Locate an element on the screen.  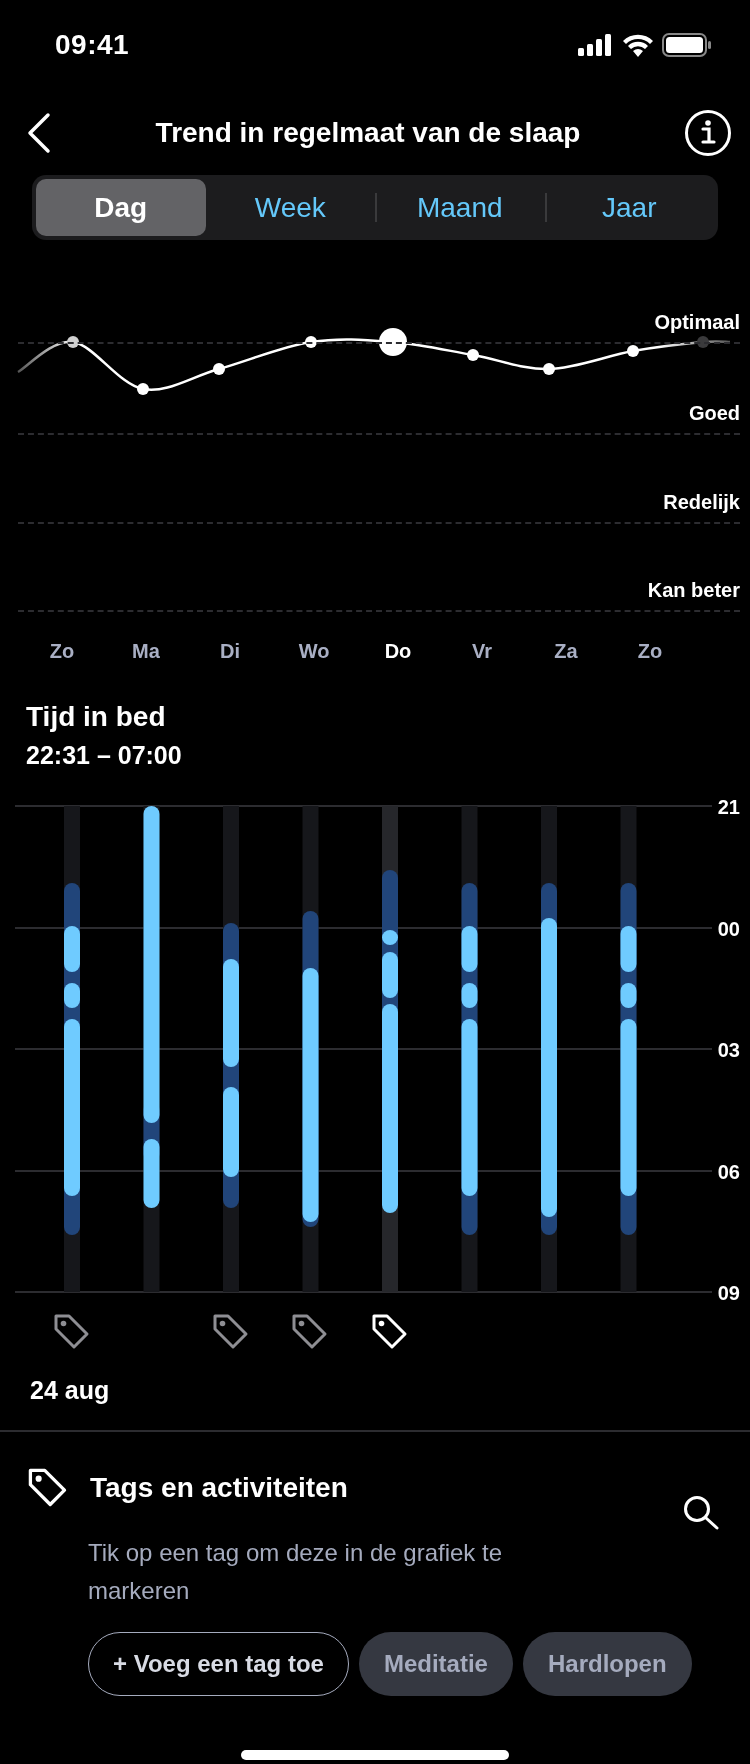
hour-label: 03 is located at coordinates (728, 1050).